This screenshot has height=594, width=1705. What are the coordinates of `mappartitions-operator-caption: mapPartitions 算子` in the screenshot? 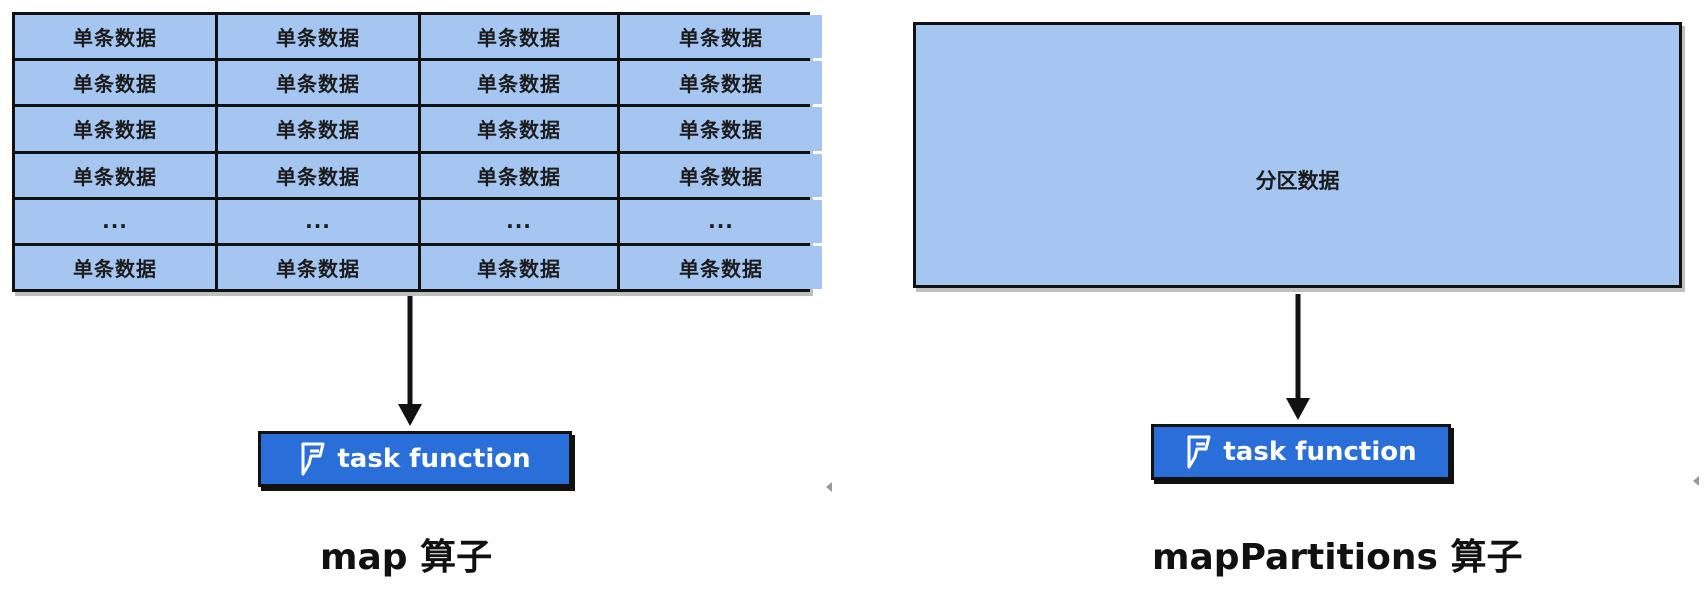 It's located at (1337, 557).